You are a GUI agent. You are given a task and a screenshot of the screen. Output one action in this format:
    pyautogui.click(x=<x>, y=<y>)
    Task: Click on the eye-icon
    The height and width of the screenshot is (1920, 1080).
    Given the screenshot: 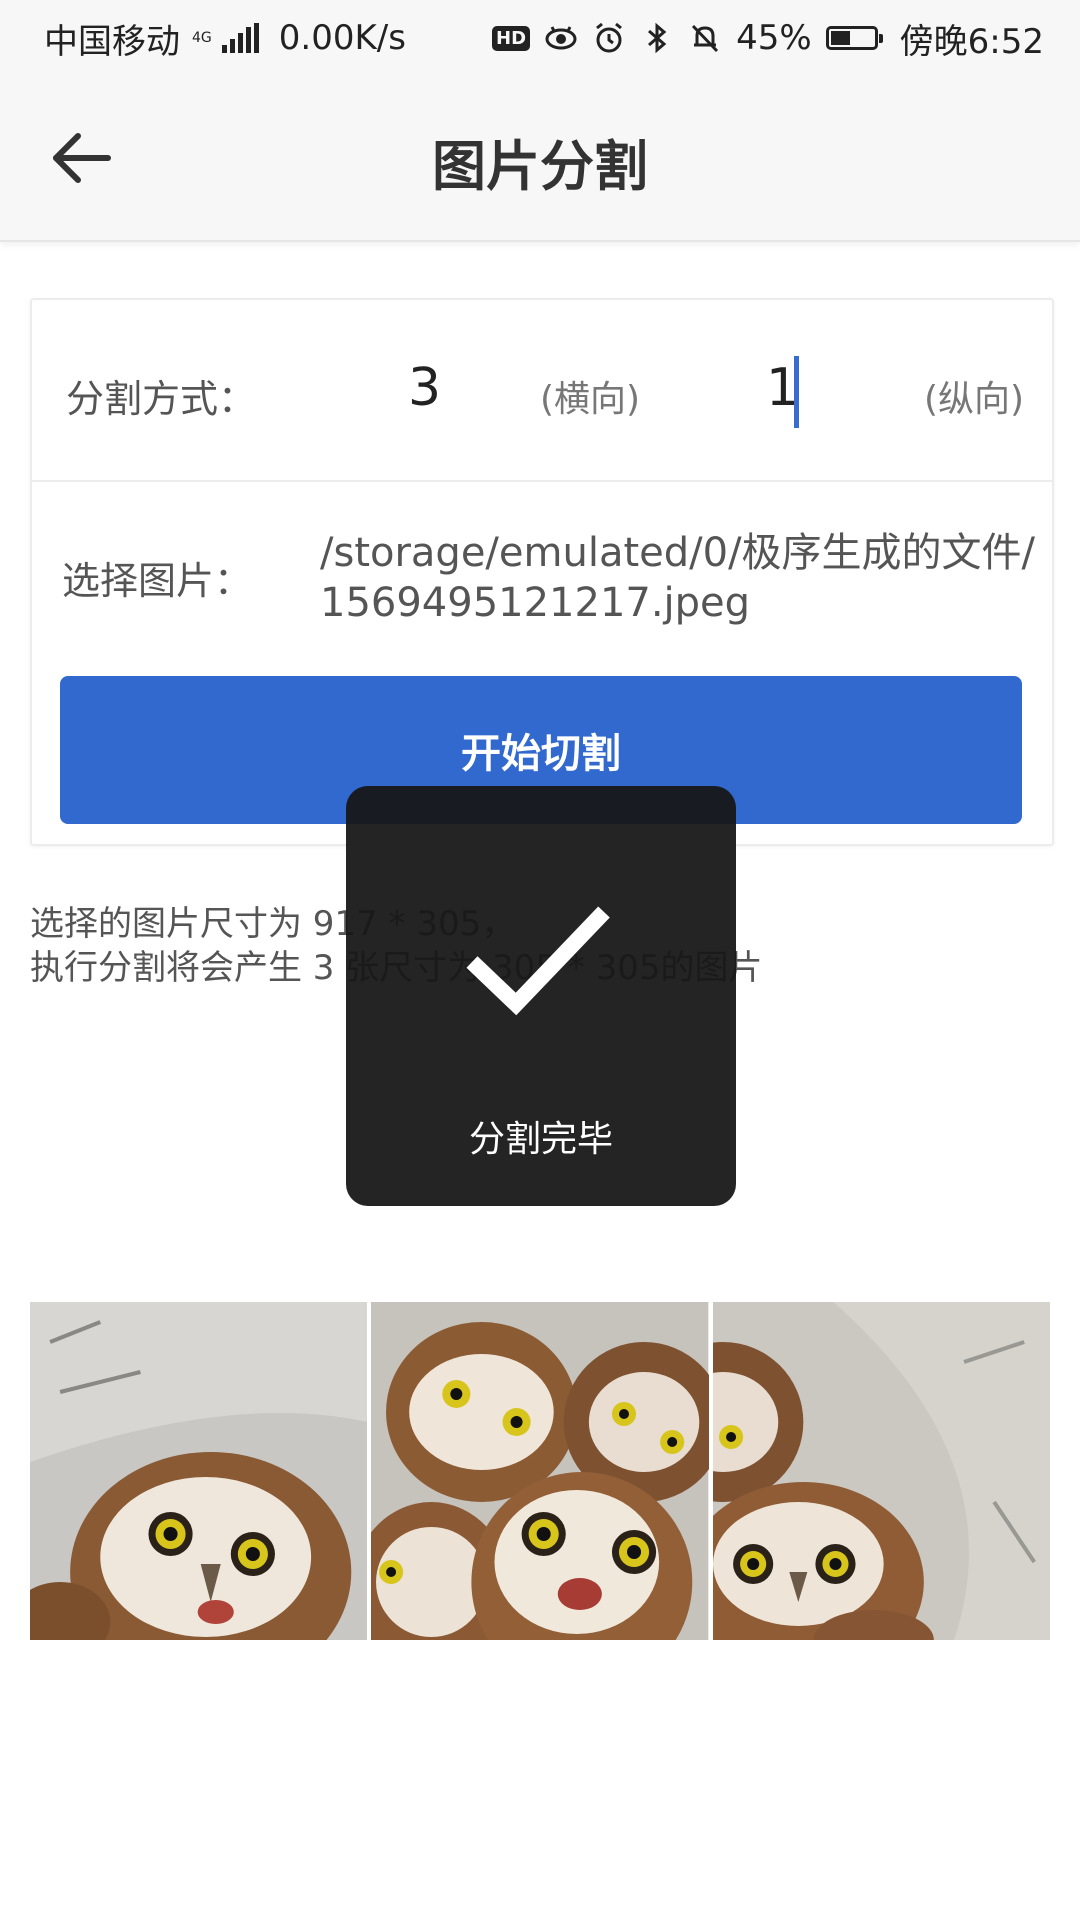 What is the action you would take?
    pyautogui.click(x=561, y=38)
    